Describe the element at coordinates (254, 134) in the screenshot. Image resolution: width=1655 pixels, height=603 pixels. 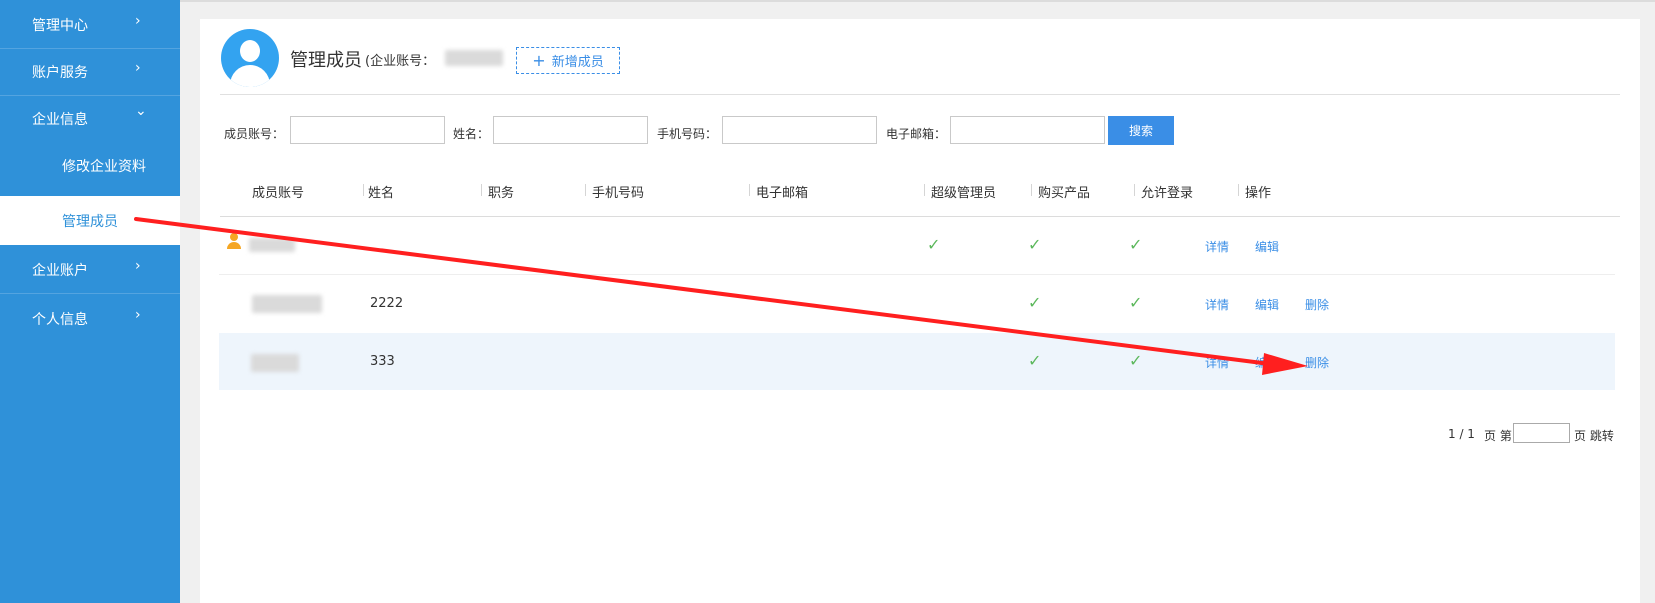
I see `member-account-label: 成员账号：` at that location.